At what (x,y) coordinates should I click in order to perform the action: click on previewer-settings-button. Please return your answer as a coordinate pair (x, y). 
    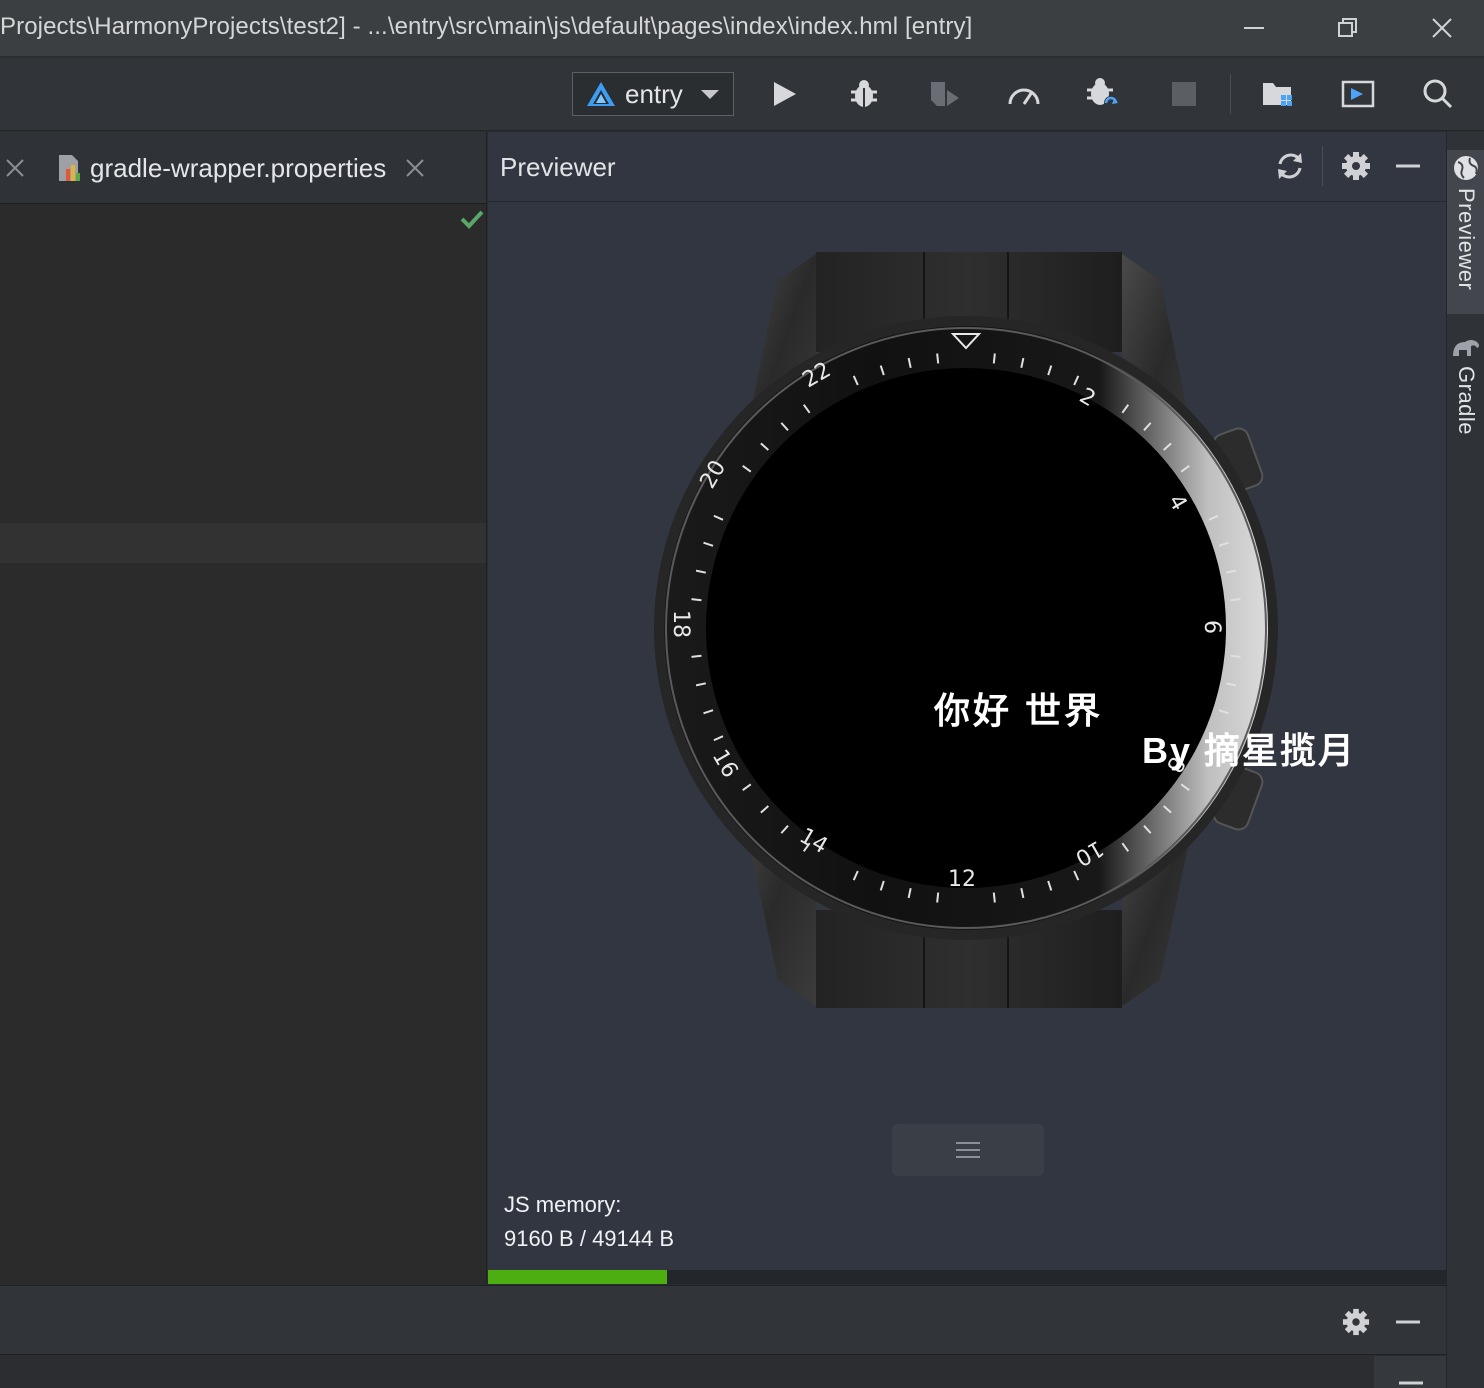
    Looking at the image, I should click on (1356, 166).